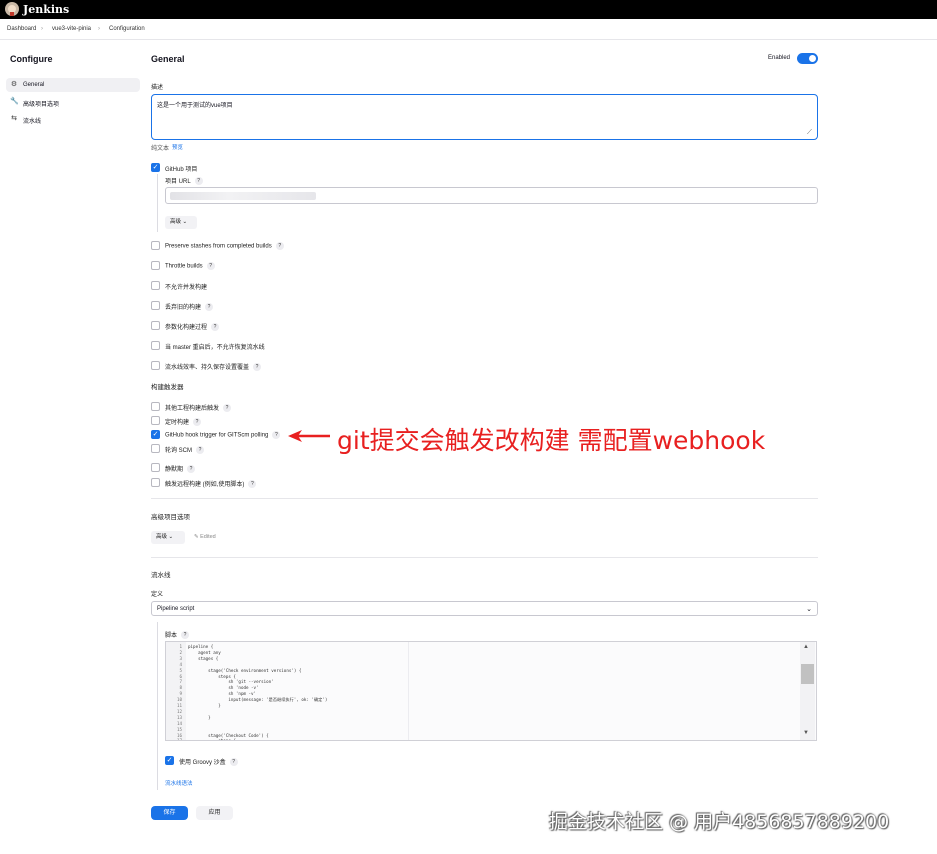  Describe the element at coordinates (184, 181) in the screenshot. I see `project-url-label: 项目 URL?` at that location.